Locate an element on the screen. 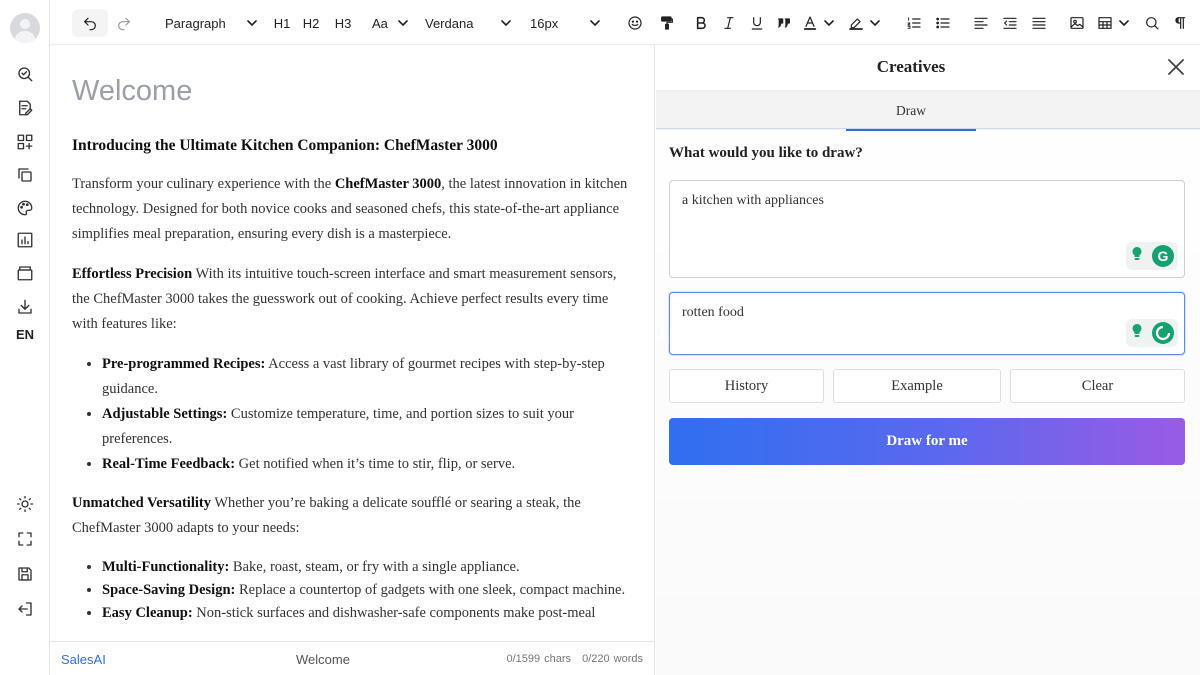 This screenshot has height=675, width=1200. panel-tabs: Draw is located at coordinates (928, 110).